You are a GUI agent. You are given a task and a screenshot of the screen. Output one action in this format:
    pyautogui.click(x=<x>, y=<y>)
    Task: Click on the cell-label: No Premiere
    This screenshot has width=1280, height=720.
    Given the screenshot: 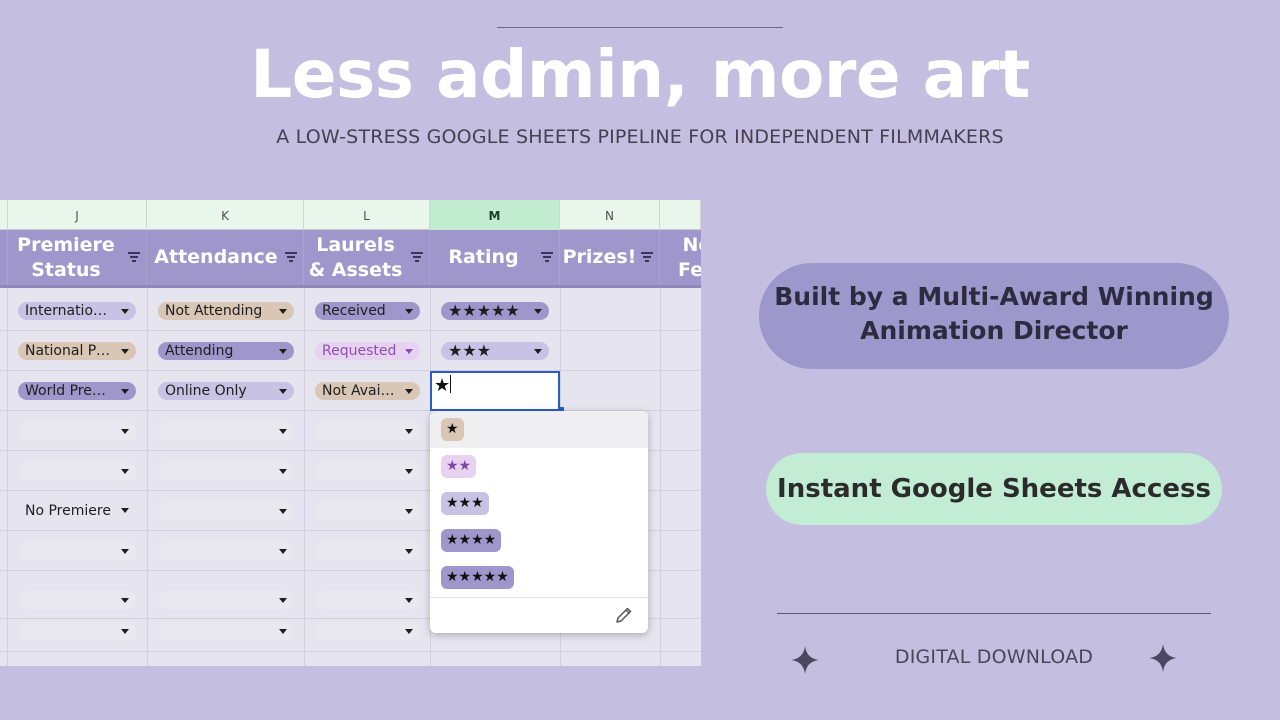 What is the action you would take?
    pyautogui.click(x=68, y=511)
    